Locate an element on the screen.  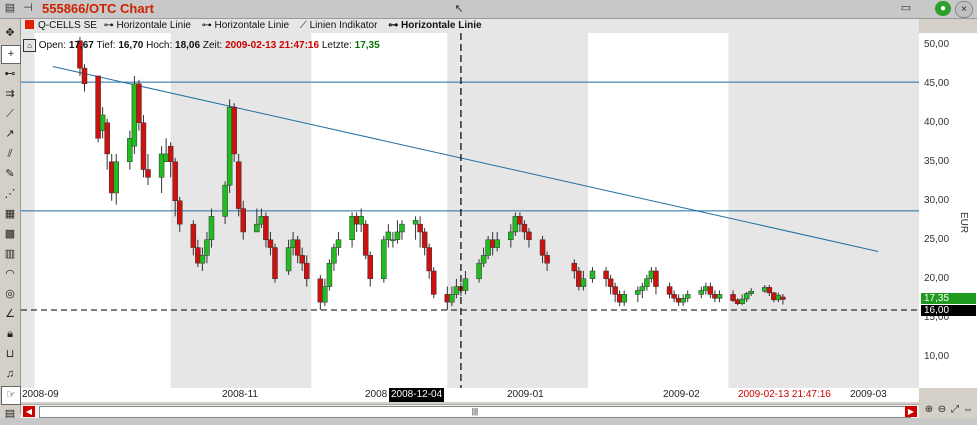
fit-icon: ⤢ is located at coordinates (955, 410).